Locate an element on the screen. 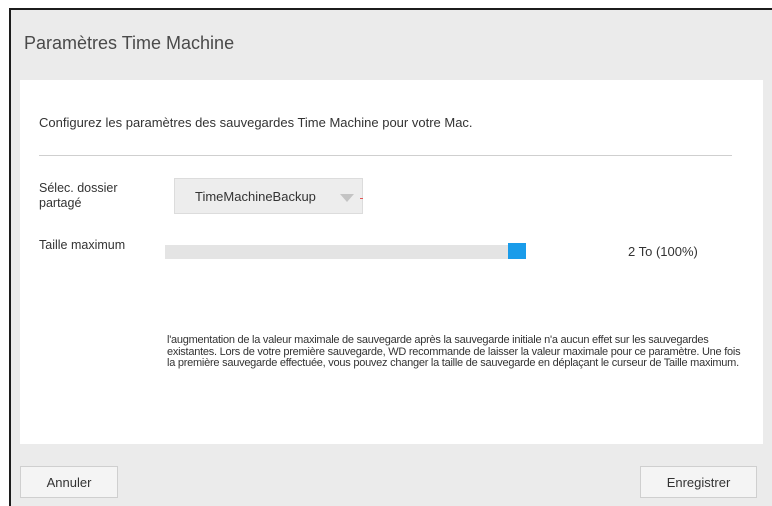  dialog-title: Paramètres Time Machine is located at coordinates (129, 43).